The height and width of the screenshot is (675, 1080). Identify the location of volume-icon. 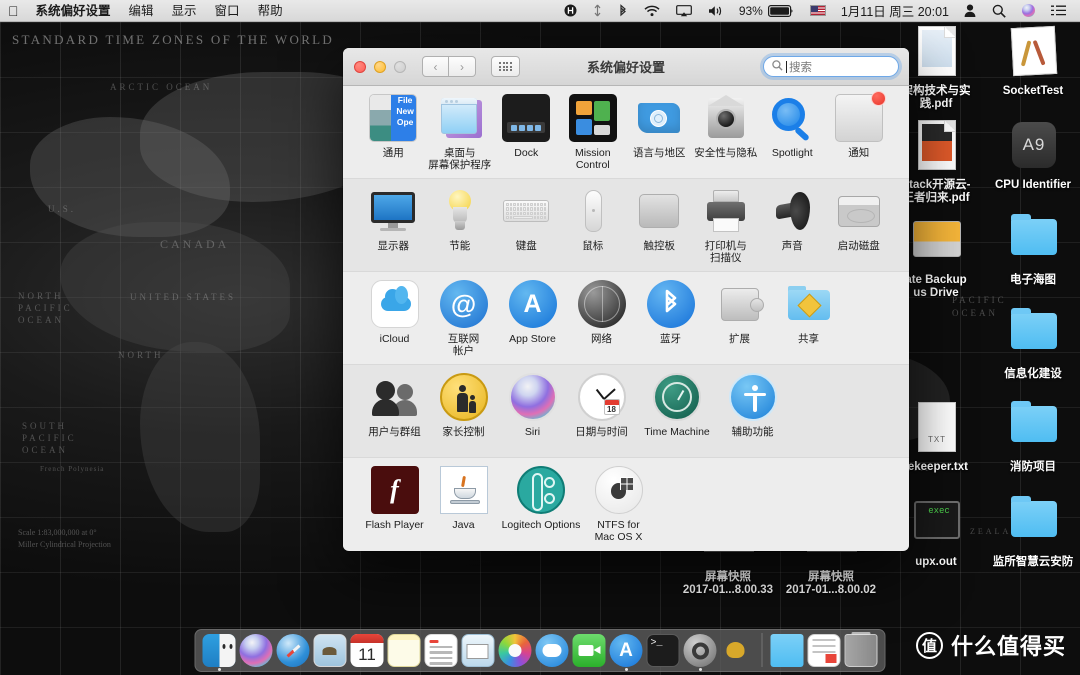
(715, 11).